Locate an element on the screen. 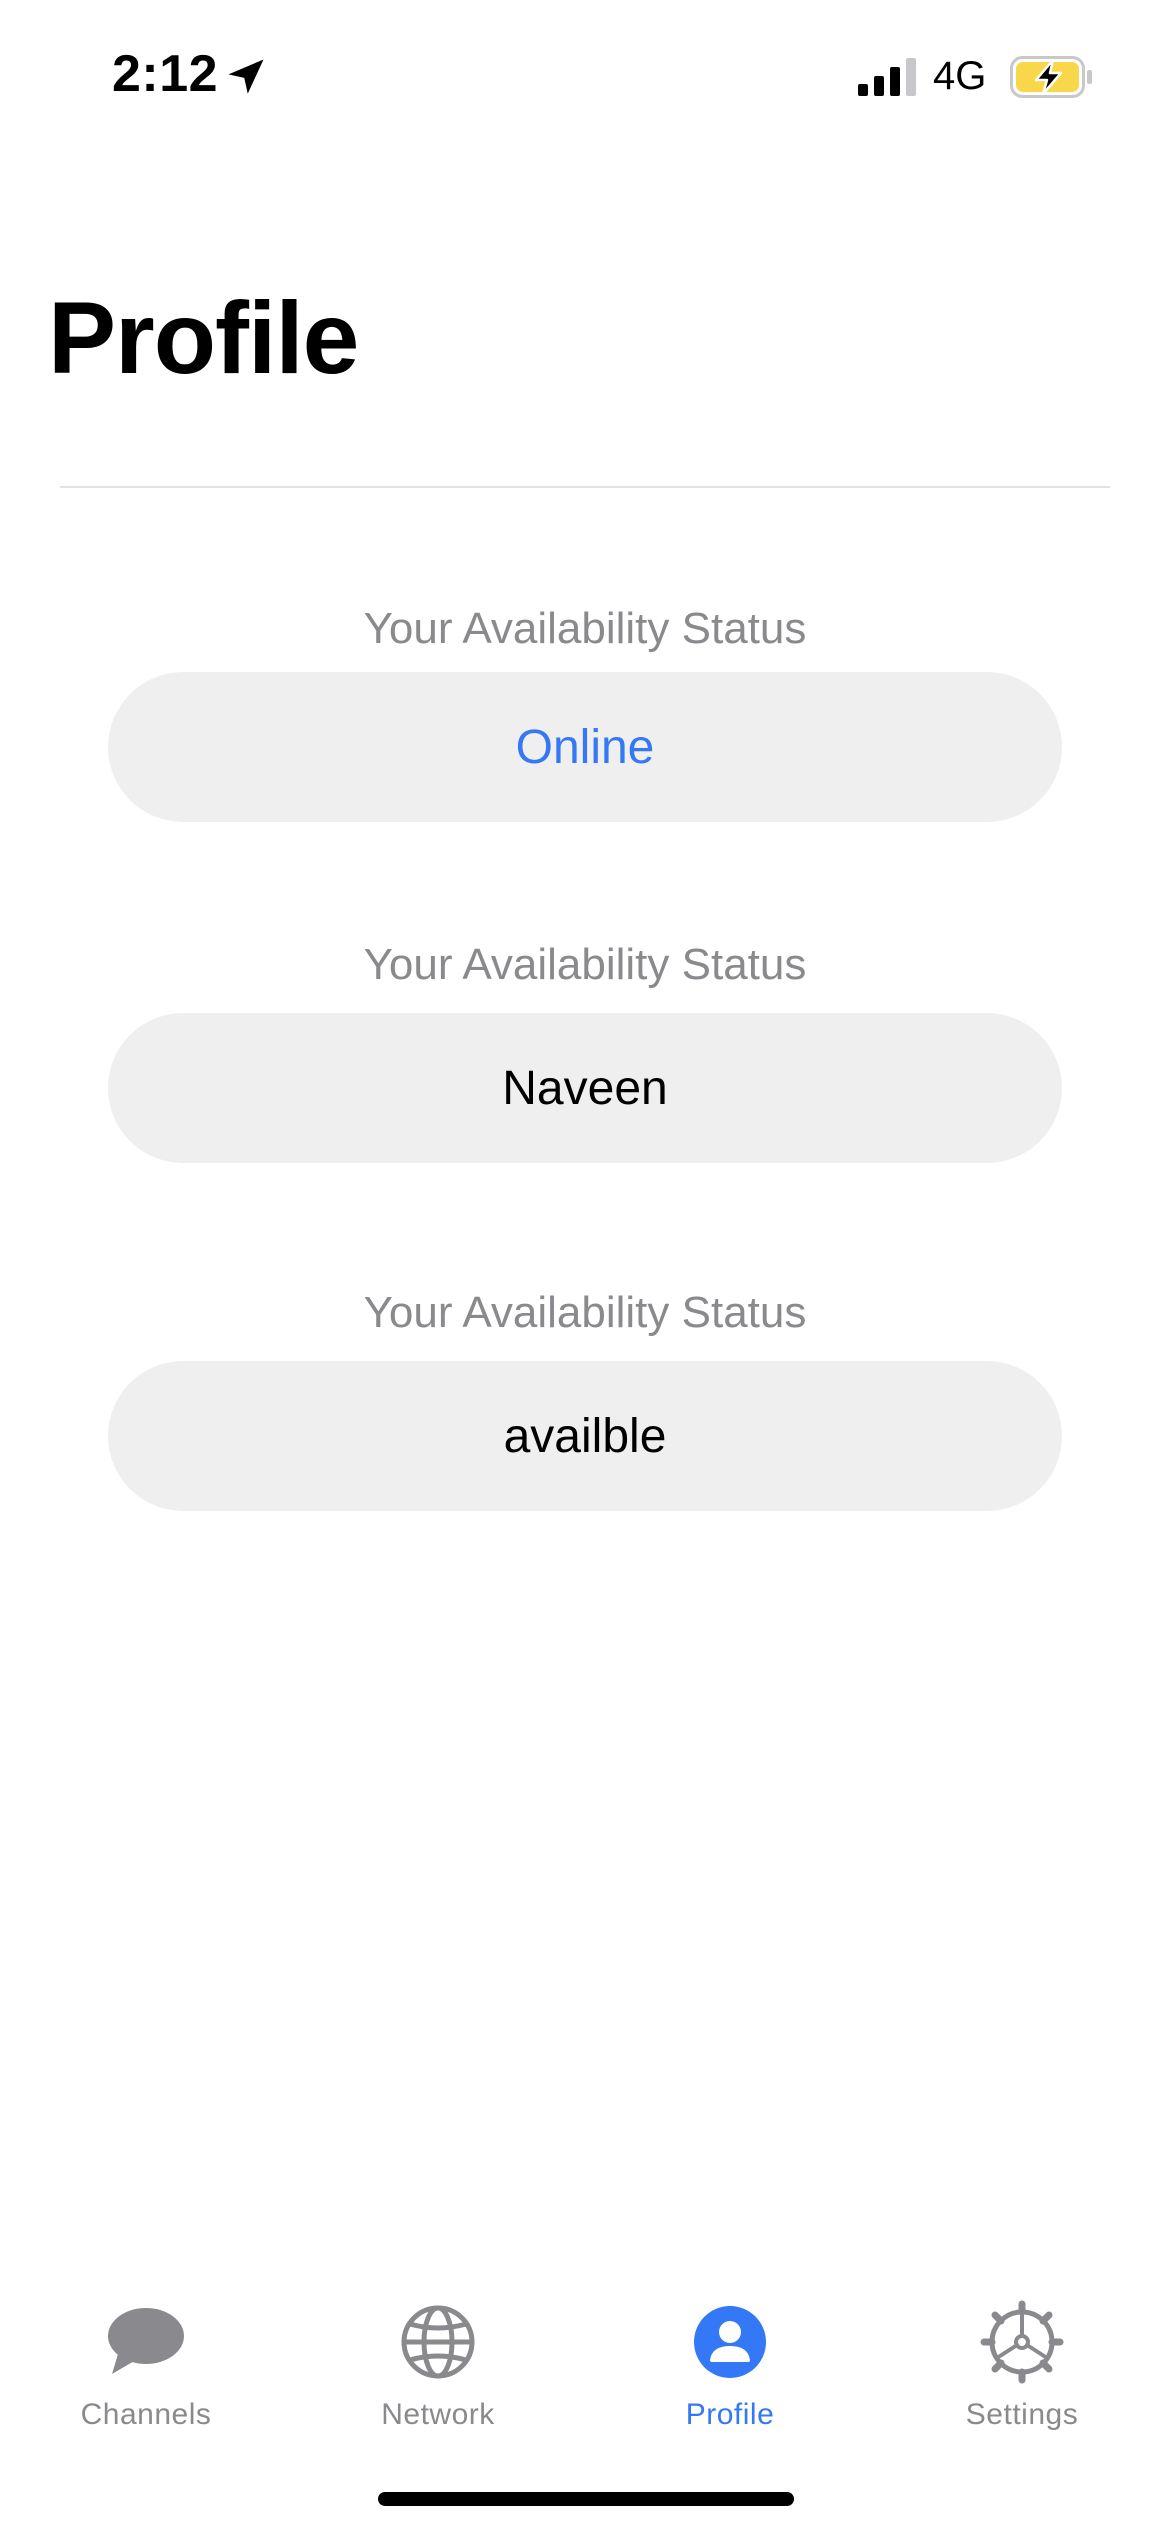 Image resolution: width=1170 pixels, height=2532 pixels. availability-message-field: availble is located at coordinates (585, 1436).